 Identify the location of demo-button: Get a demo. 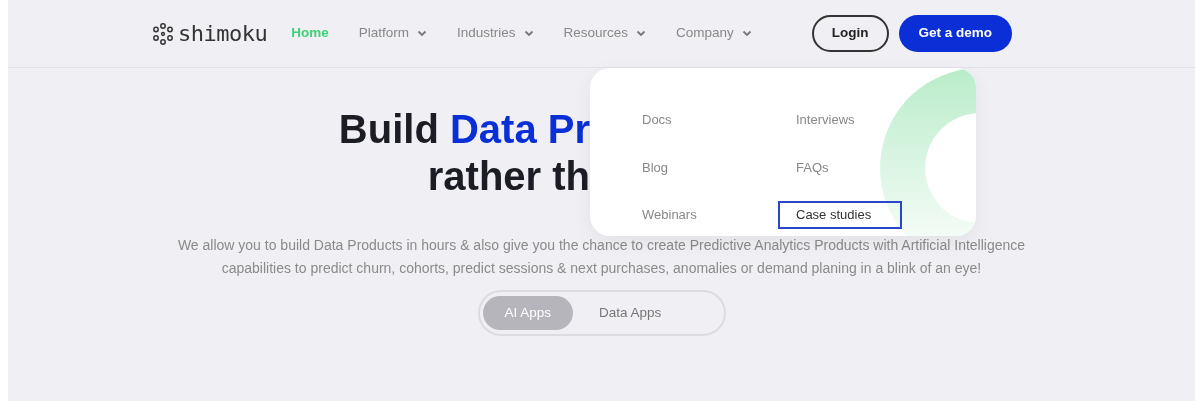
(955, 33).